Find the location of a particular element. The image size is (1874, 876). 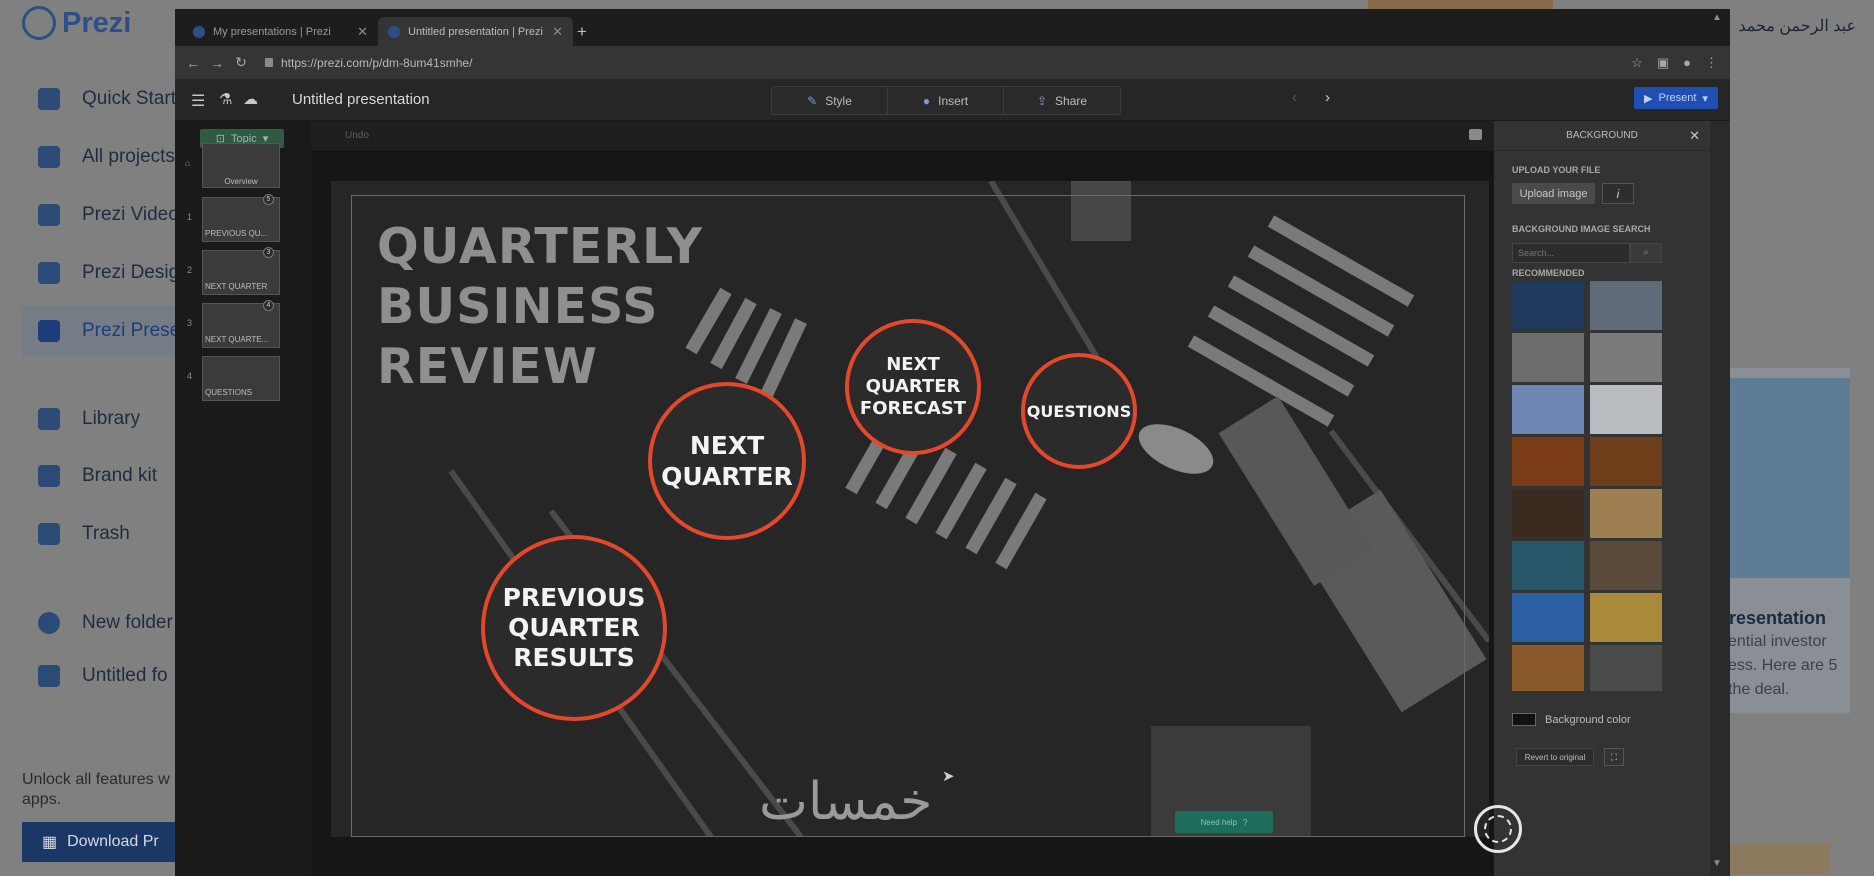

kebab-menu-icon: ⋮ is located at coordinates (1711, 63).